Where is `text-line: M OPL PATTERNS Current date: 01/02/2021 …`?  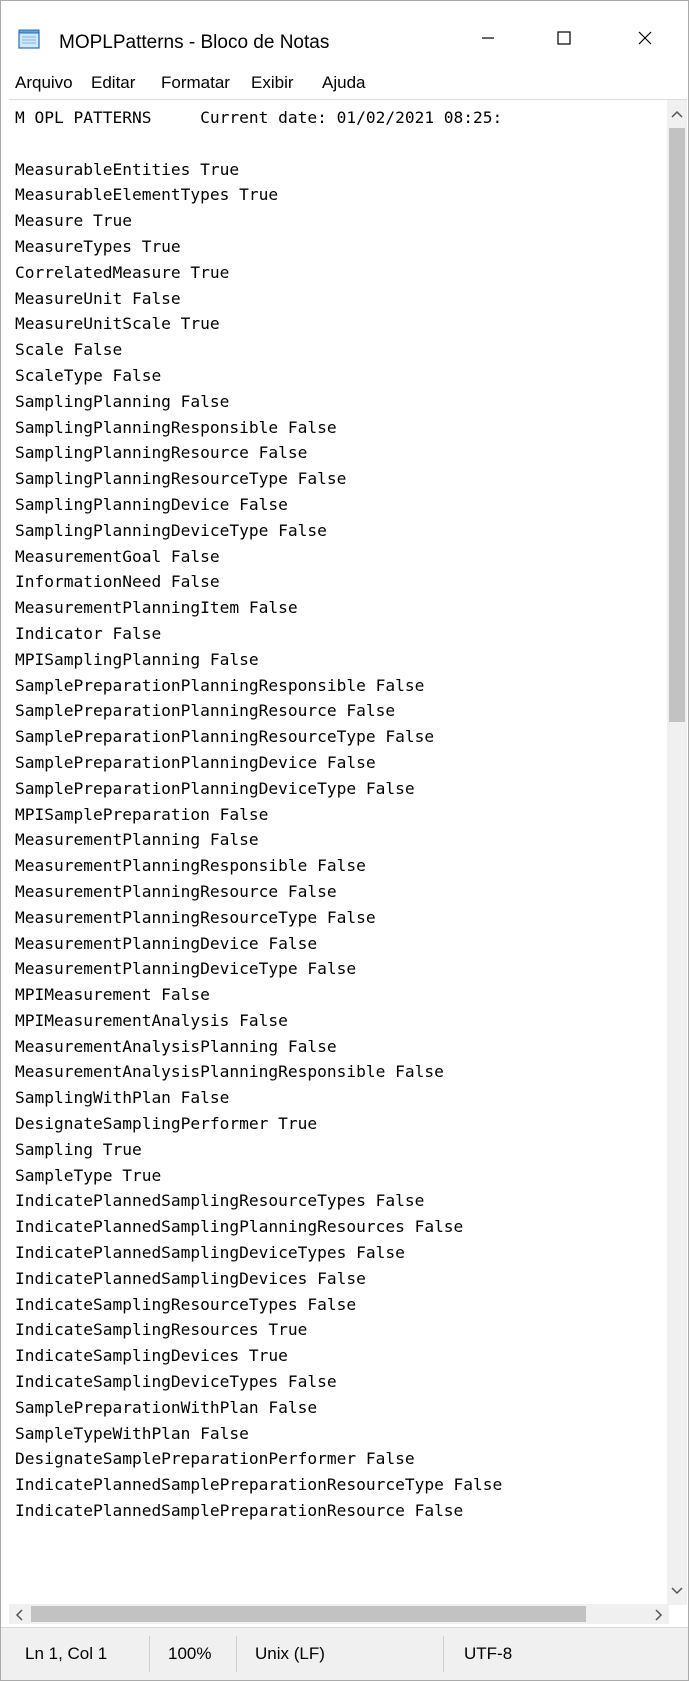 text-line: M OPL PATTERNS Current date: 01/02/2021 … is located at coordinates (259, 117).